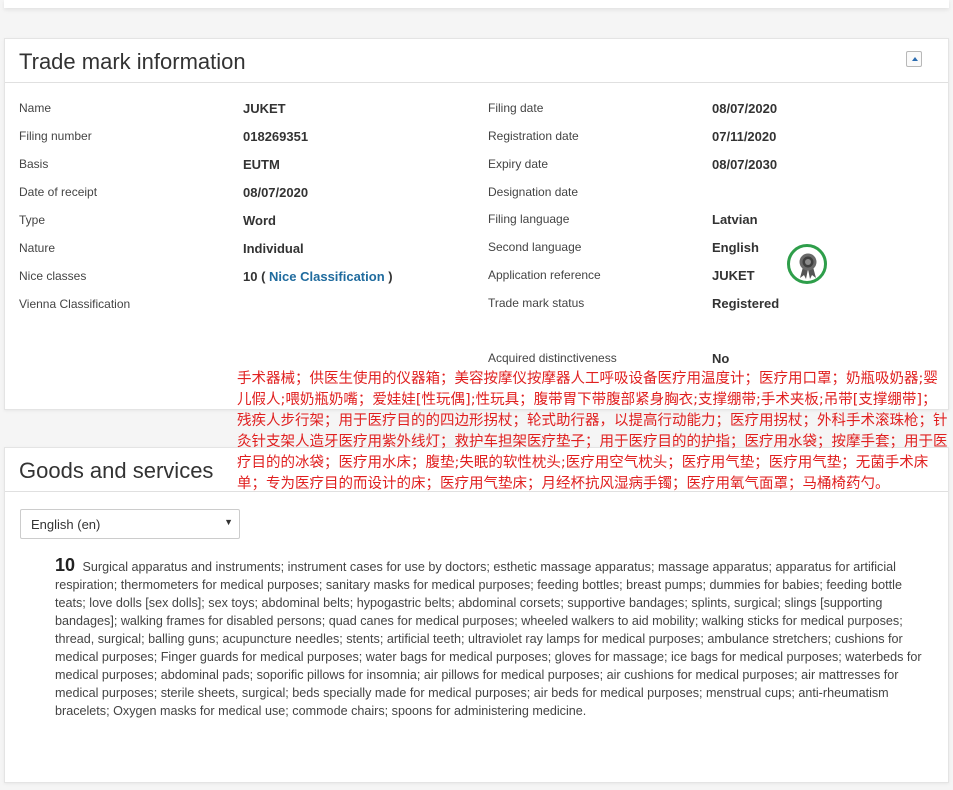 The height and width of the screenshot is (790, 953). I want to click on filing-language-value: Latvian, so click(735, 219).